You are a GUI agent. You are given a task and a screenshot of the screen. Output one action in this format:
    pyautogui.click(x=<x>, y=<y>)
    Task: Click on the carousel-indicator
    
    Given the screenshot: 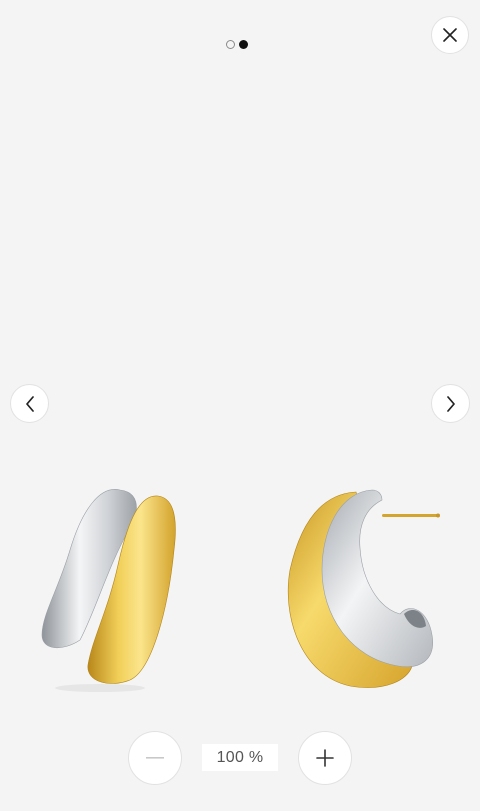 What is the action you would take?
    pyautogui.click(x=237, y=44)
    